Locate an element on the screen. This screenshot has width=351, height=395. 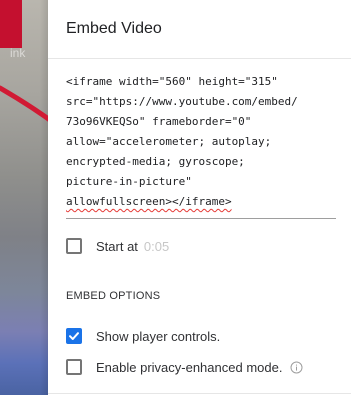
code-line: <iframe width="560" height="315" is located at coordinates (172, 81).